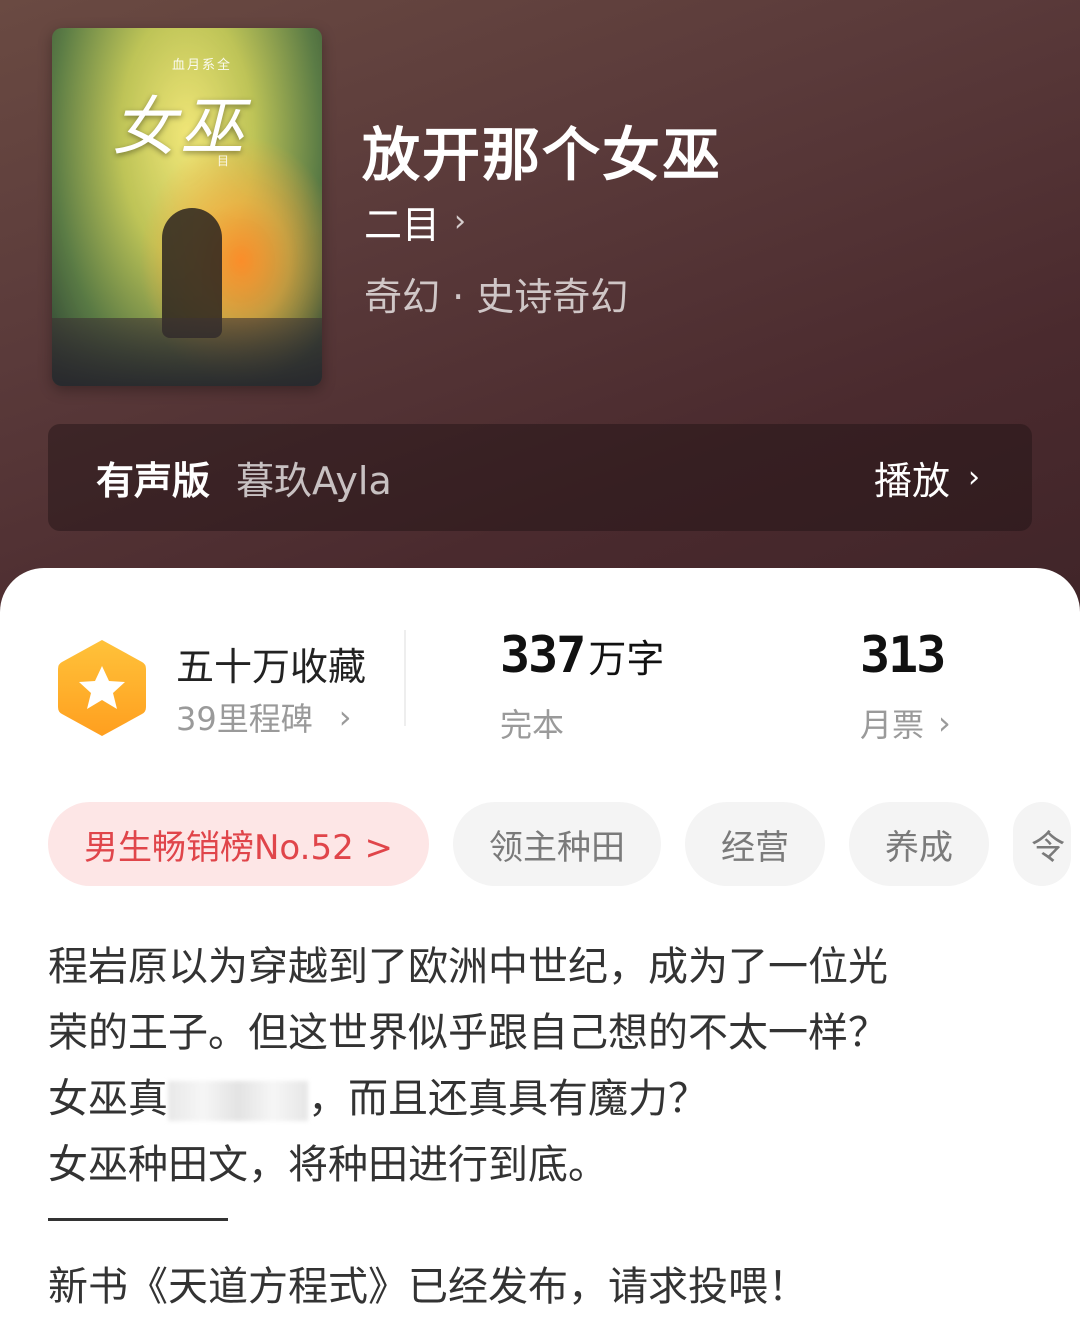 The width and height of the screenshot is (1080, 1328). What do you see at coordinates (202, 65) in the screenshot?
I see `cover-top-text: 血月系全` at bounding box center [202, 65].